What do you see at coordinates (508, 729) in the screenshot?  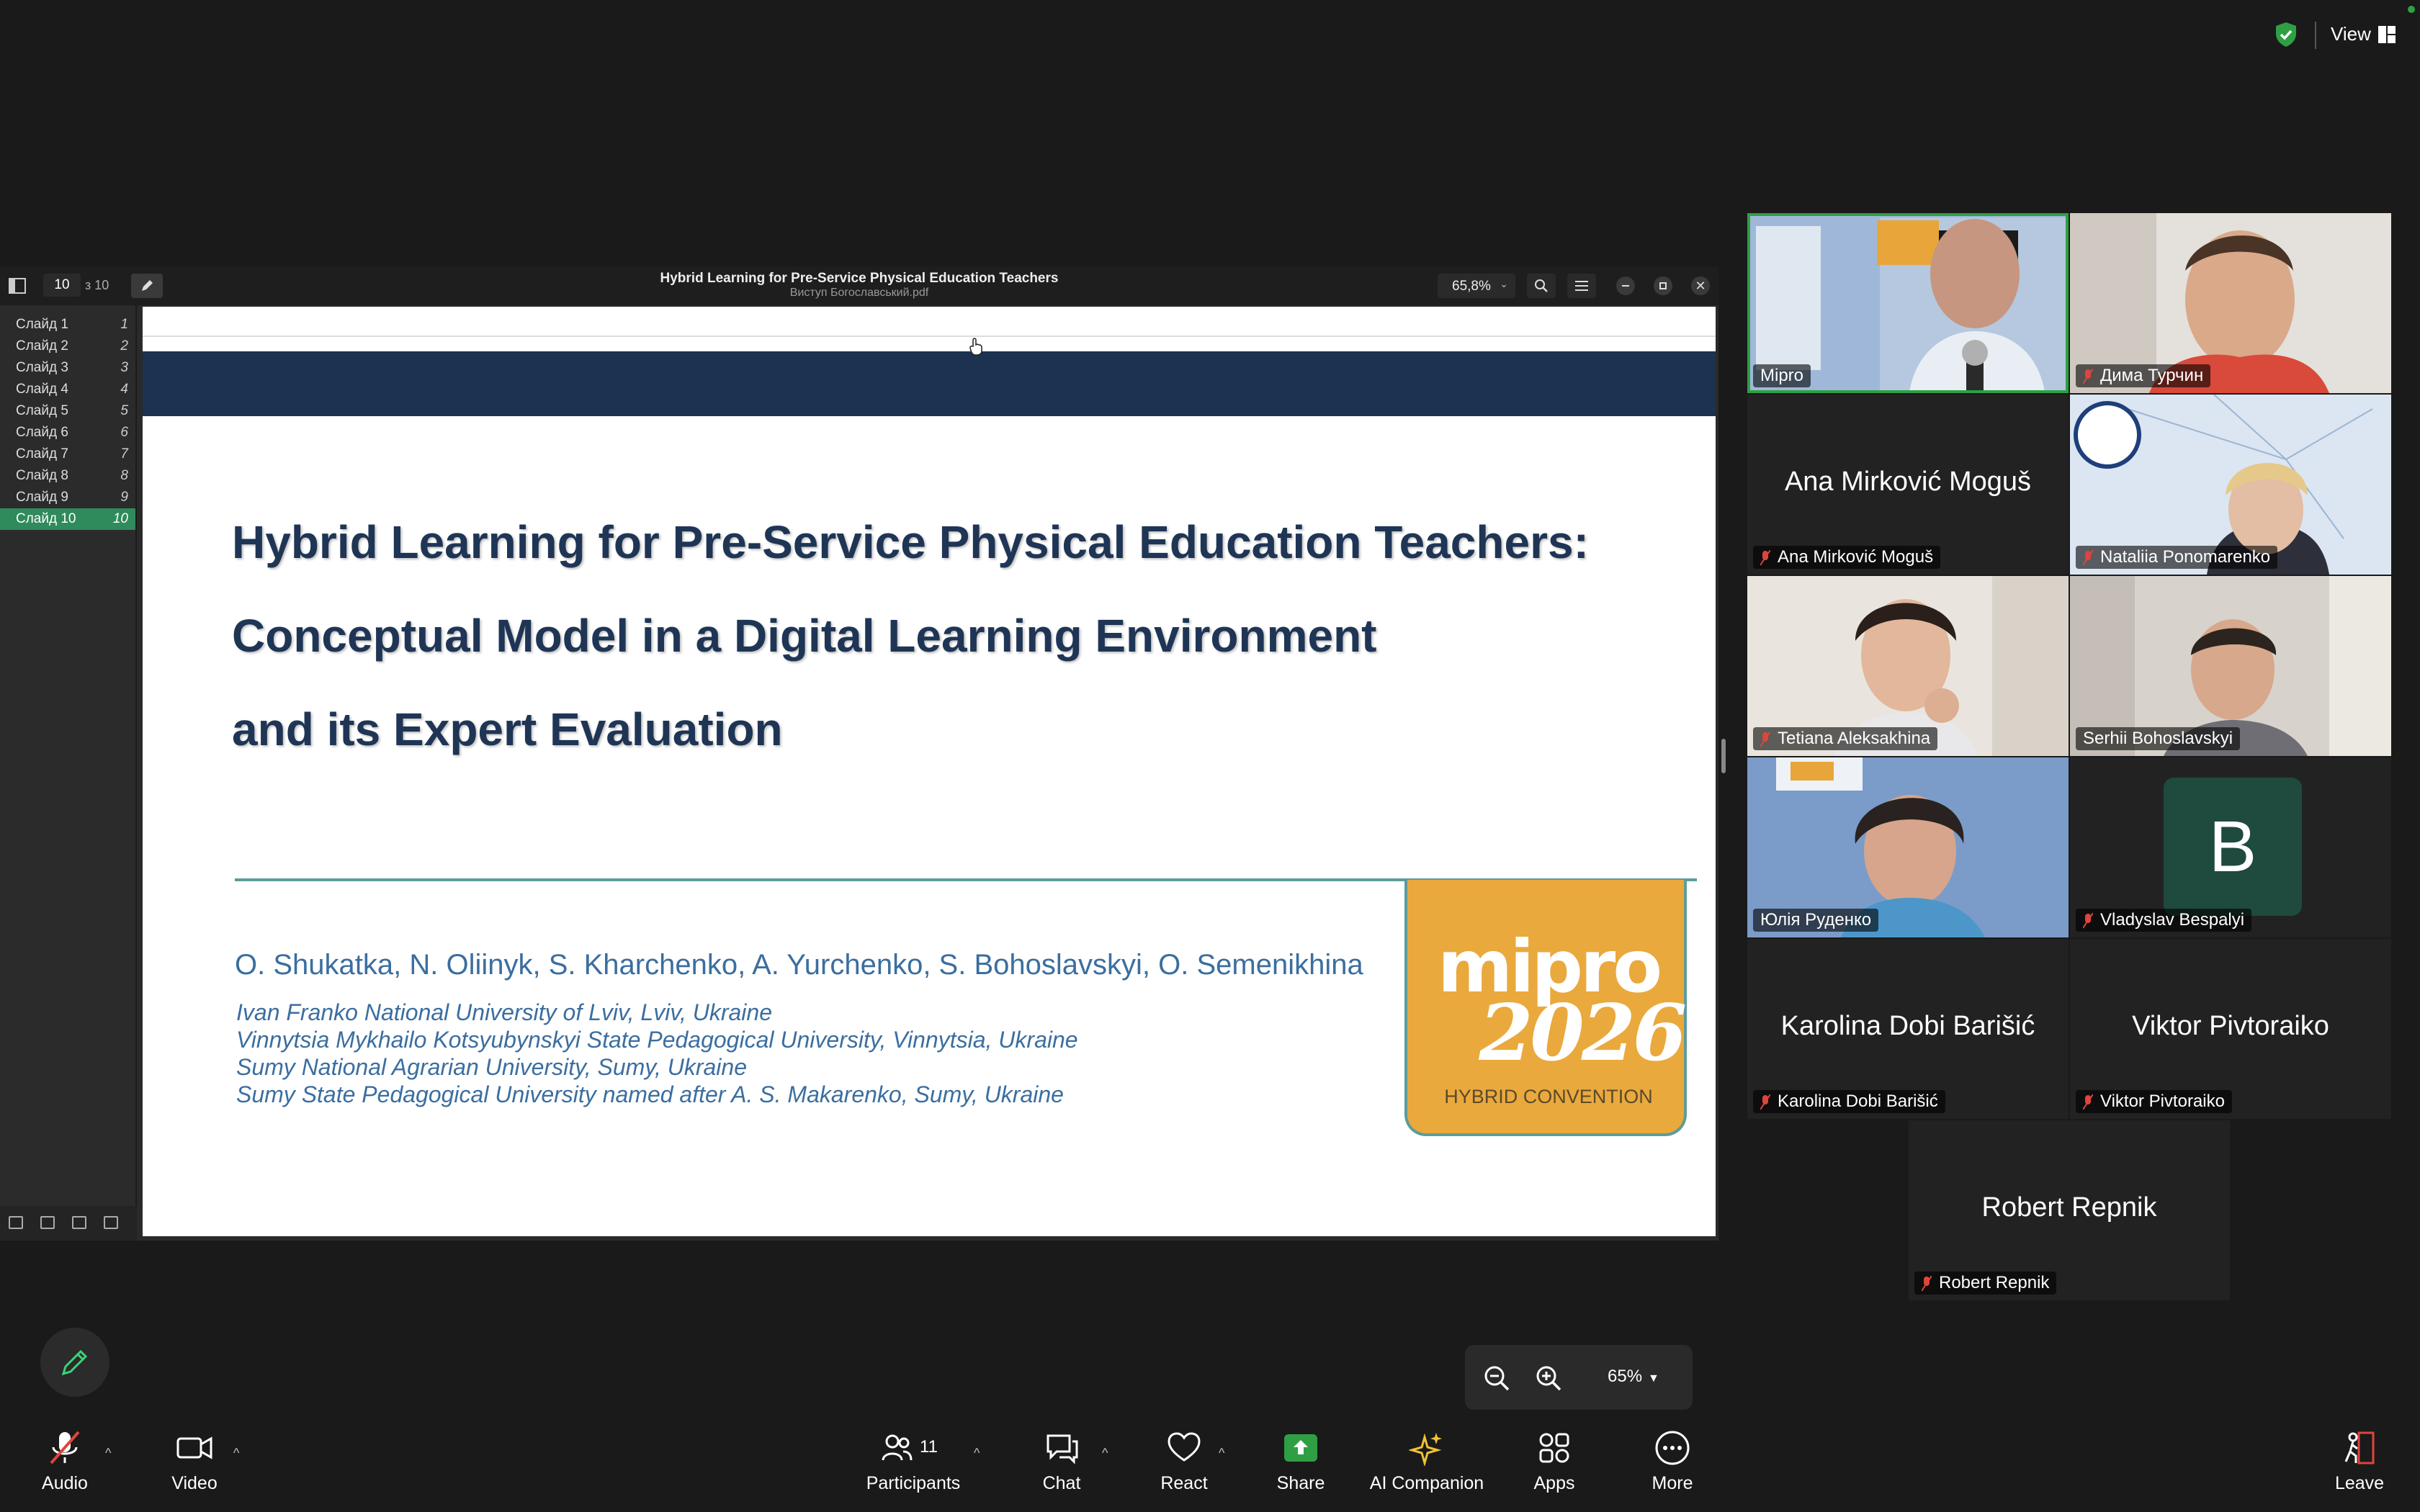 I see `slide-title-line: and its Expert Evaluation` at bounding box center [508, 729].